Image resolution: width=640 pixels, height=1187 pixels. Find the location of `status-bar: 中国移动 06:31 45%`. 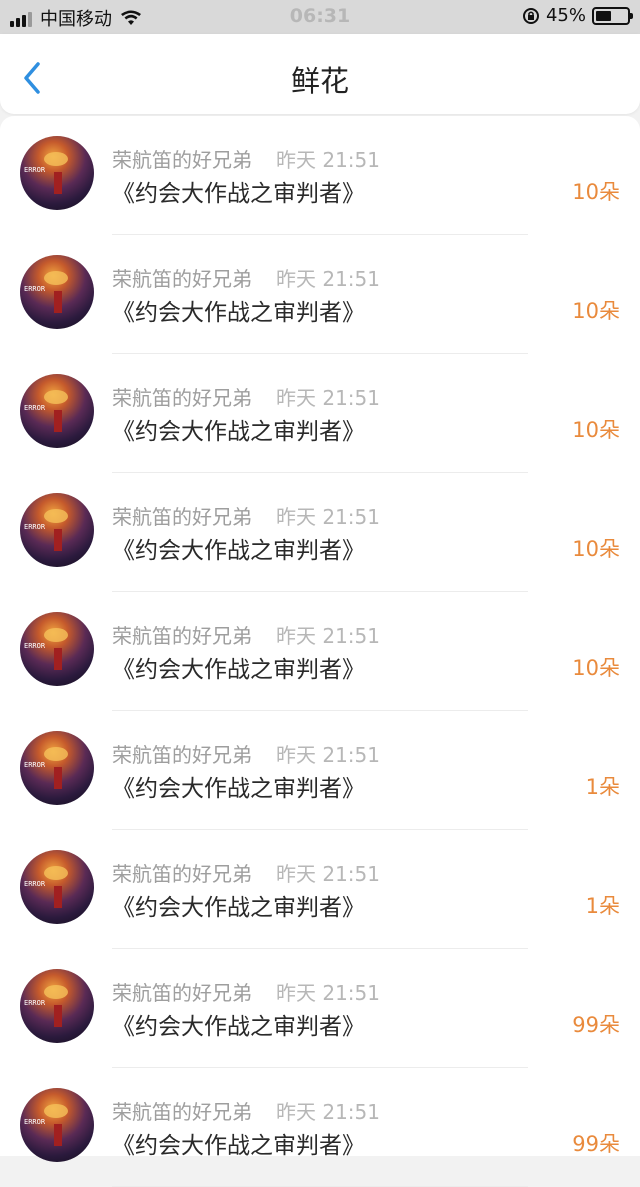

status-bar: 中国移动 06:31 45% is located at coordinates (320, 17).